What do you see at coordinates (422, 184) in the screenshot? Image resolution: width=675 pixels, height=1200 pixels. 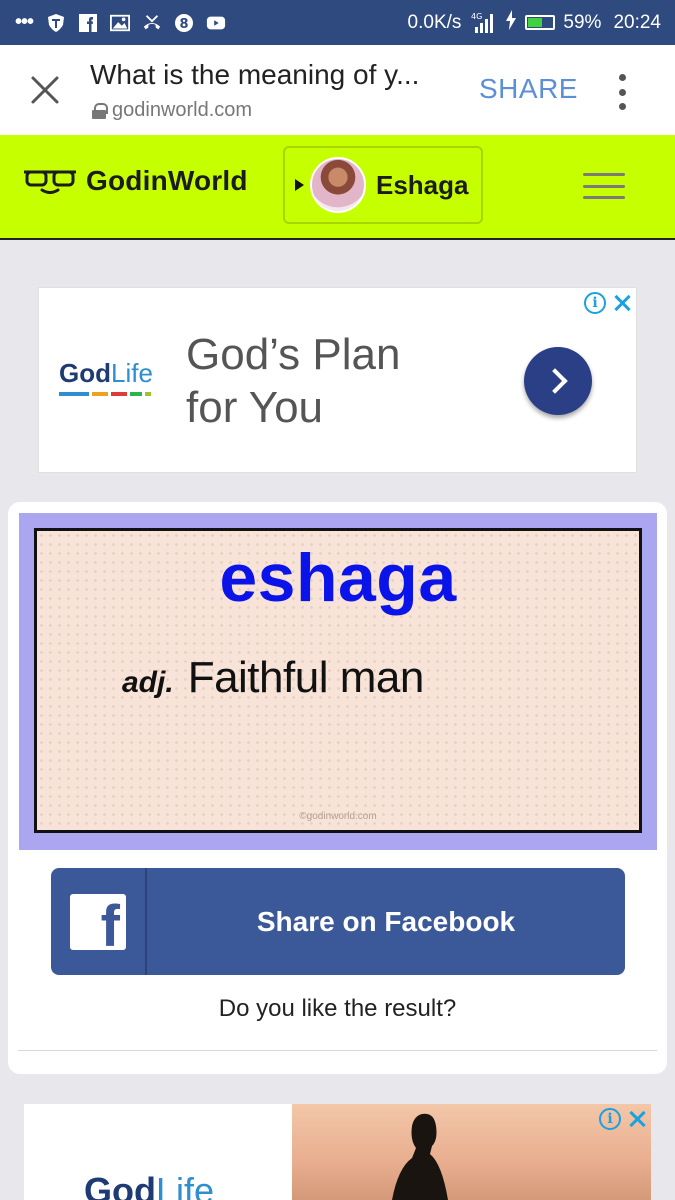 I see `user-name: Eshaga` at bounding box center [422, 184].